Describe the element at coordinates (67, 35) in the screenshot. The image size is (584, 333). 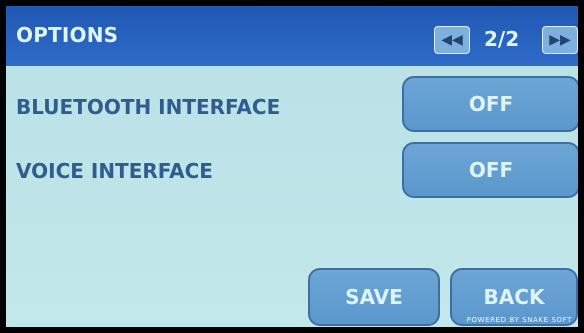
I see `page-title: OPTIONS` at that location.